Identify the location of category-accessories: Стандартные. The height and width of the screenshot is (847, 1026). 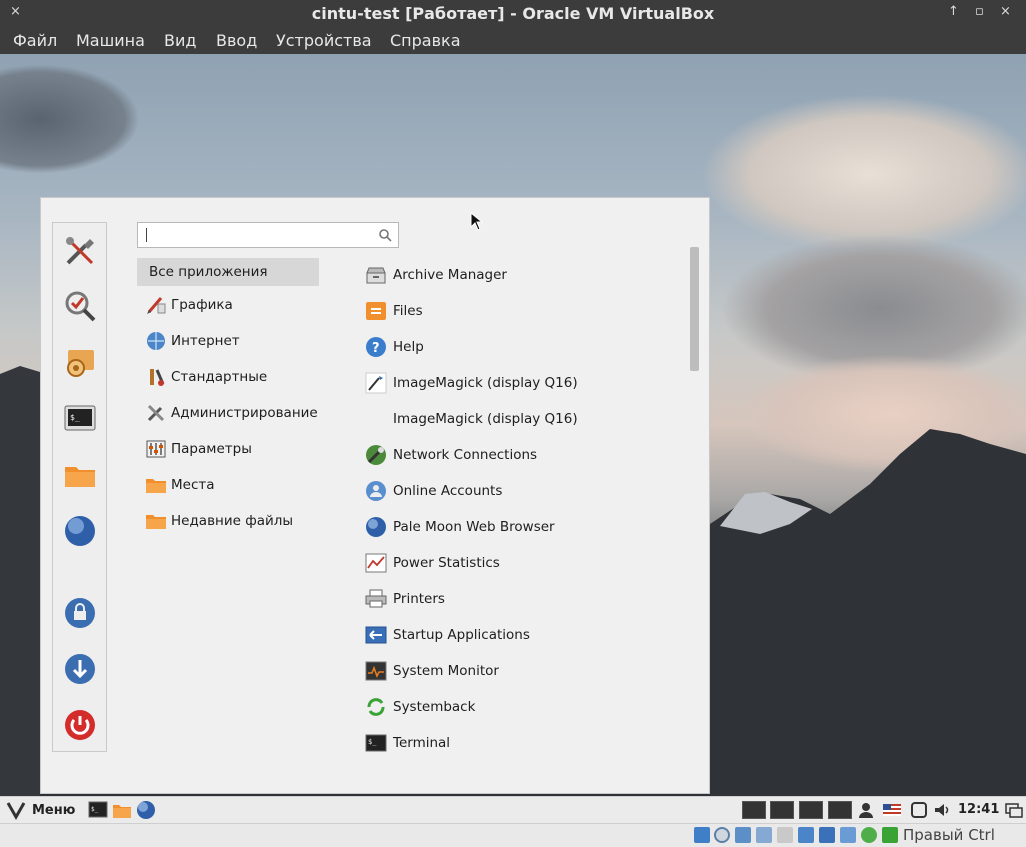
(228, 377).